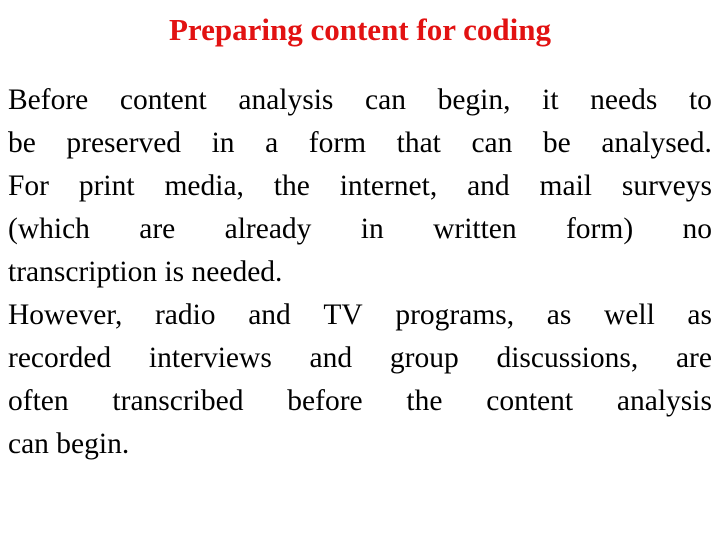 The width and height of the screenshot is (720, 540). I want to click on text-line: often transcribed before the content analysis, so click(360, 401).